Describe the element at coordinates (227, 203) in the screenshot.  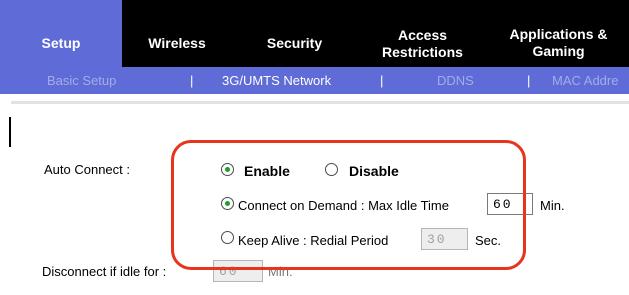
I see `connect-on-demand-radio` at that location.